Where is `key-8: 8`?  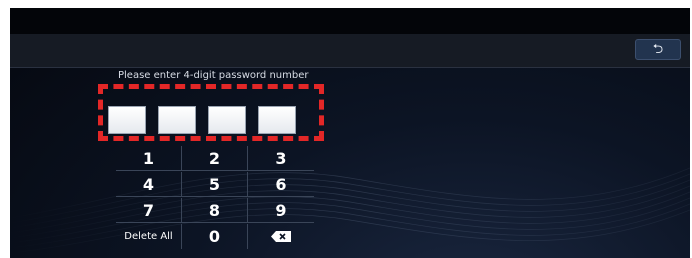
key-8: 8 is located at coordinates (215, 210).